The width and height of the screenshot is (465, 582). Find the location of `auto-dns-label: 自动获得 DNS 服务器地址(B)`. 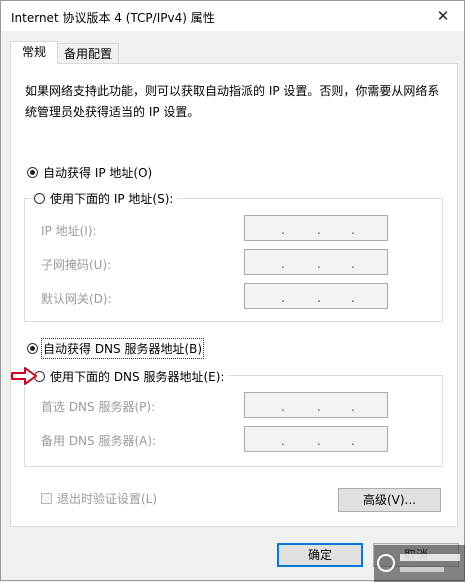

auto-dns-label: 自动获得 DNS 服务器地址(B) is located at coordinates (122, 348).